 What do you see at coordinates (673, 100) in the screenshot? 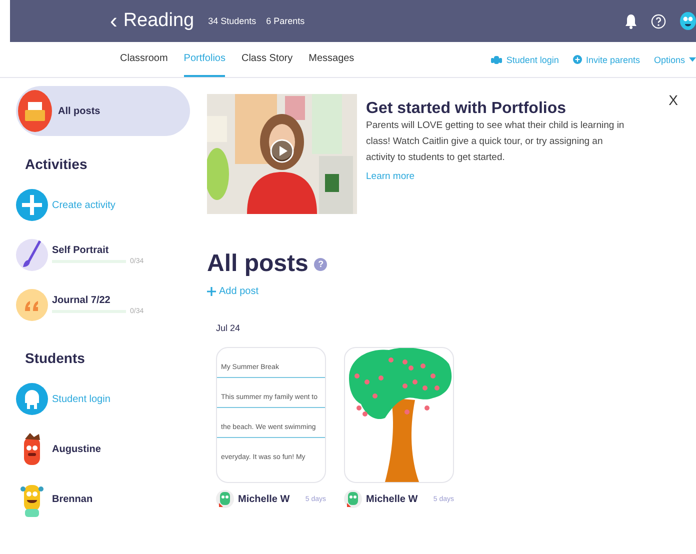
I see `close-button: X` at bounding box center [673, 100].